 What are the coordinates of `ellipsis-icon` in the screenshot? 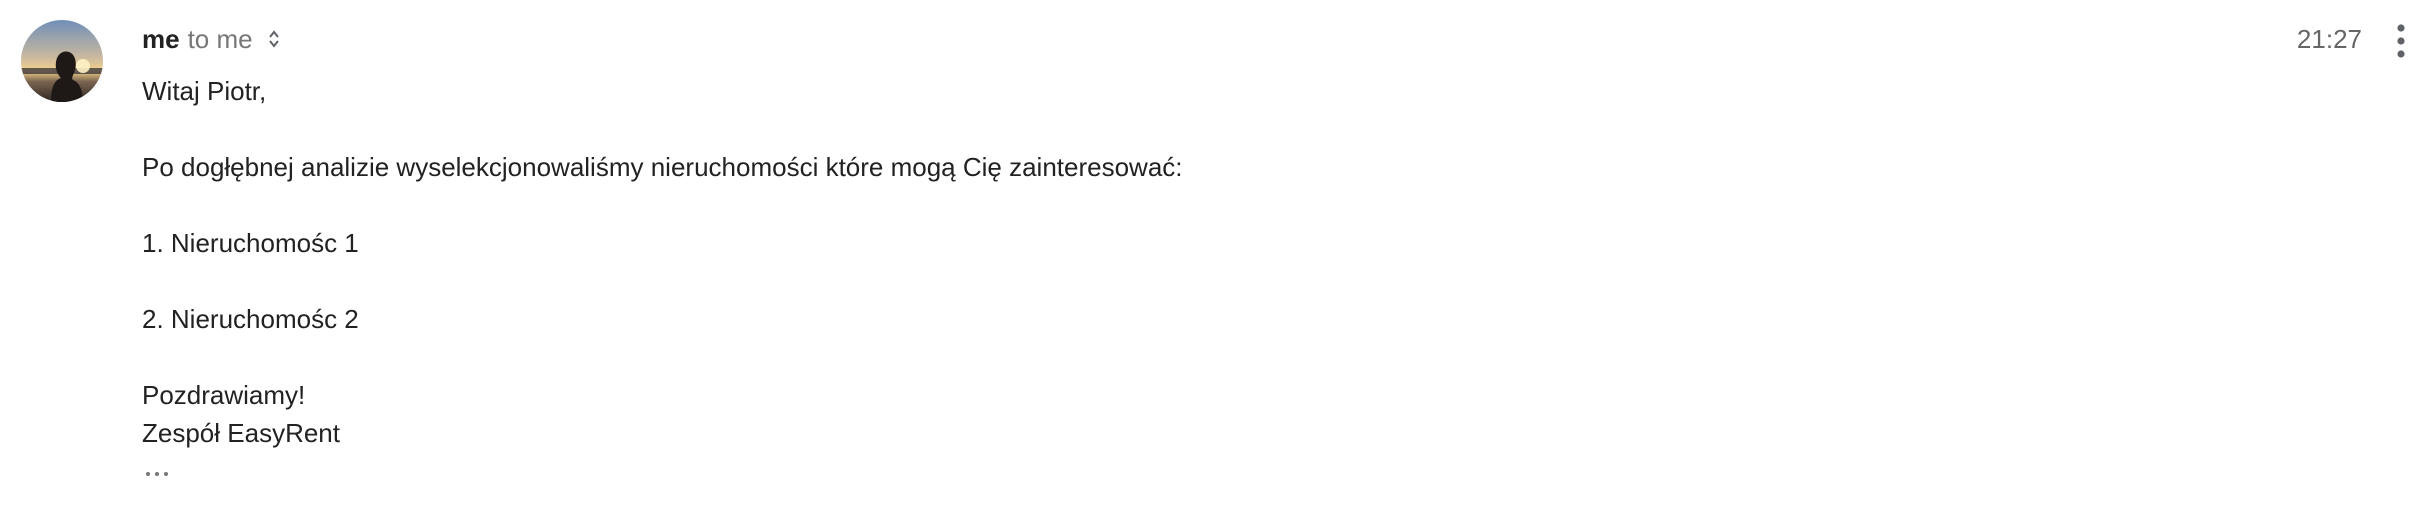 It's located at (159, 469).